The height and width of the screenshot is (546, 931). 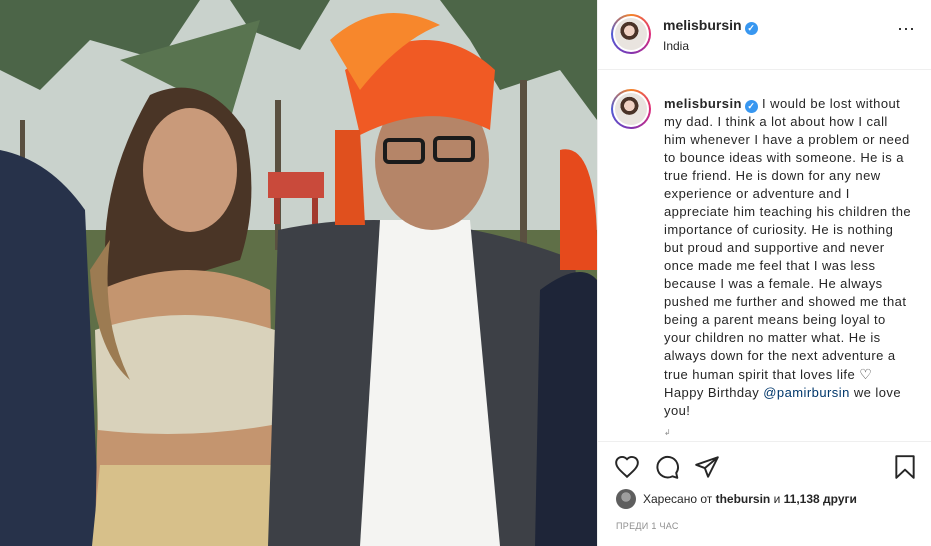 I want to click on caption-birthday: Happy Birthday, so click(x=712, y=392).